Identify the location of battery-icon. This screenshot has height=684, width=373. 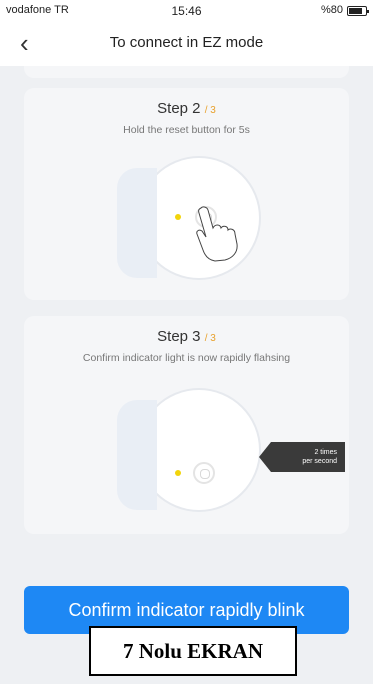
(358, 11).